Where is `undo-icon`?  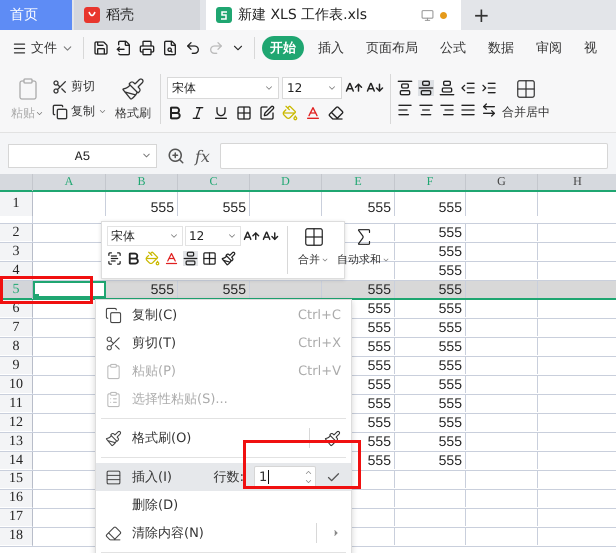
undo-icon is located at coordinates (193, 48).